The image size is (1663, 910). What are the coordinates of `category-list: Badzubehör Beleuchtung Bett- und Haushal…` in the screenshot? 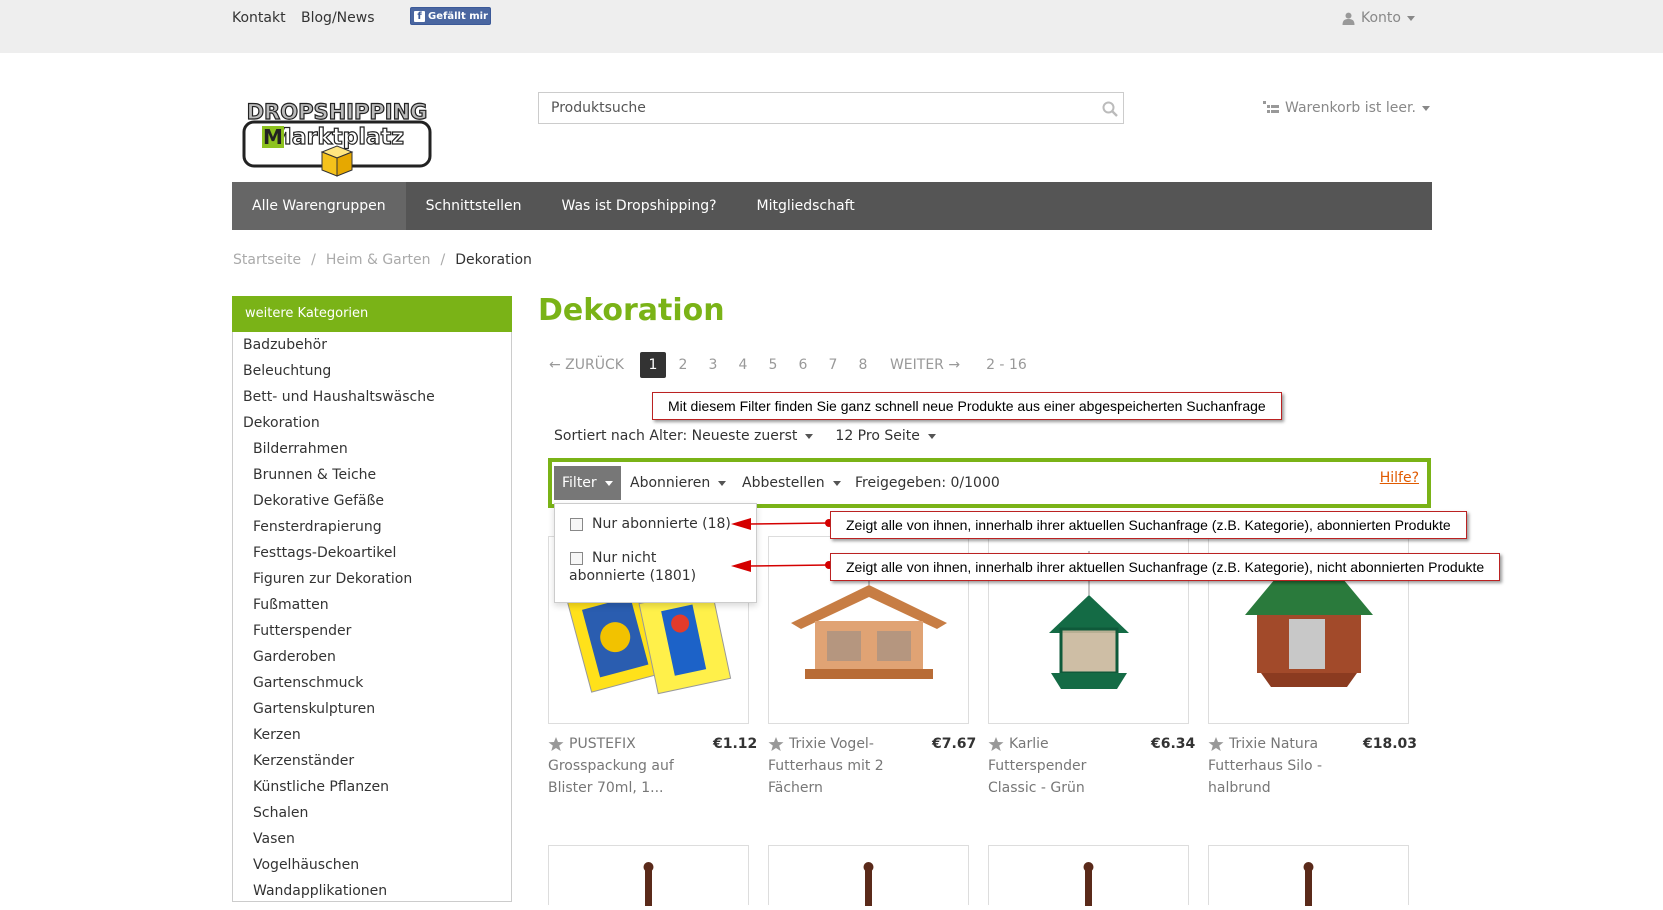 It's located at (372, 617).